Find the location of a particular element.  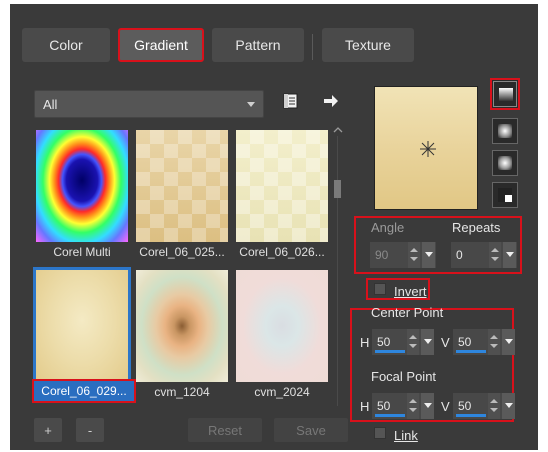

focal-v-dropdown is located at coordinates (508, 406).